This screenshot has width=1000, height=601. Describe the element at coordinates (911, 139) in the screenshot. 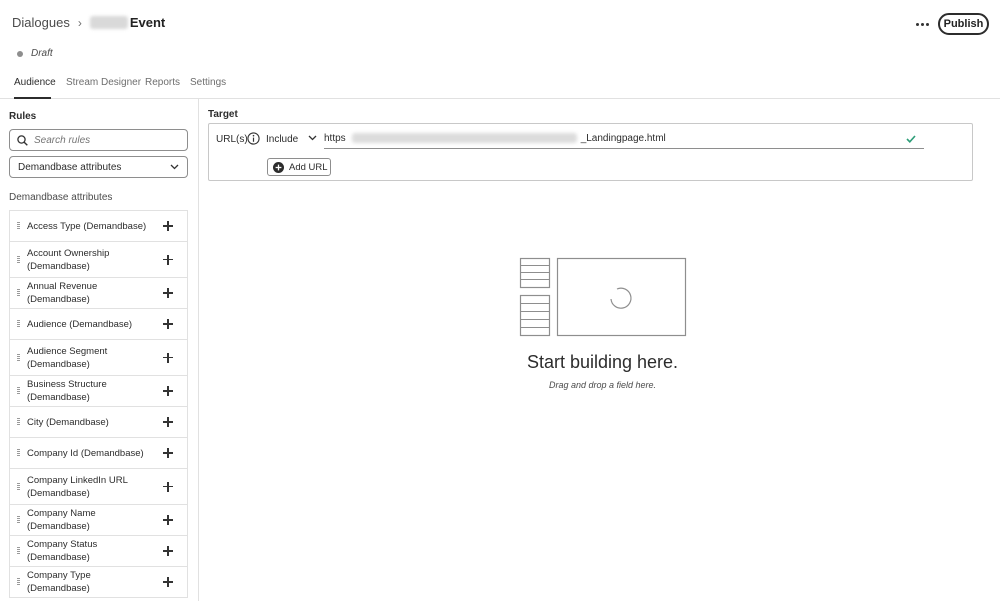

I see `checkmark-icon` at that location.